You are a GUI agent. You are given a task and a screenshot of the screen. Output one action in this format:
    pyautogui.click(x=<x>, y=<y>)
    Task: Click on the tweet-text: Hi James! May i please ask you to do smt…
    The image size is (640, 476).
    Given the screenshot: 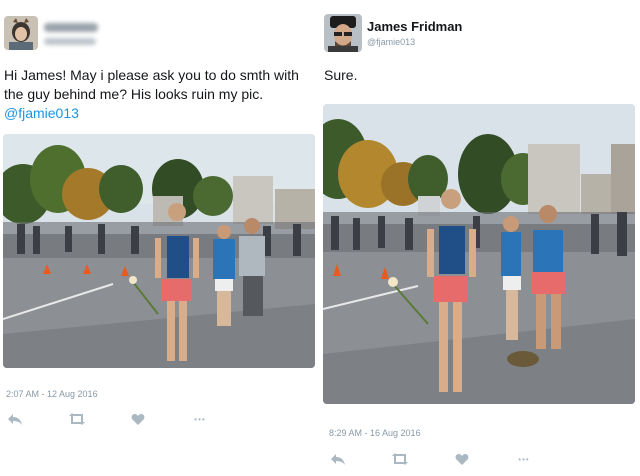 What is the action you would take?
    pyautogui.click(x=161, y=94)
    